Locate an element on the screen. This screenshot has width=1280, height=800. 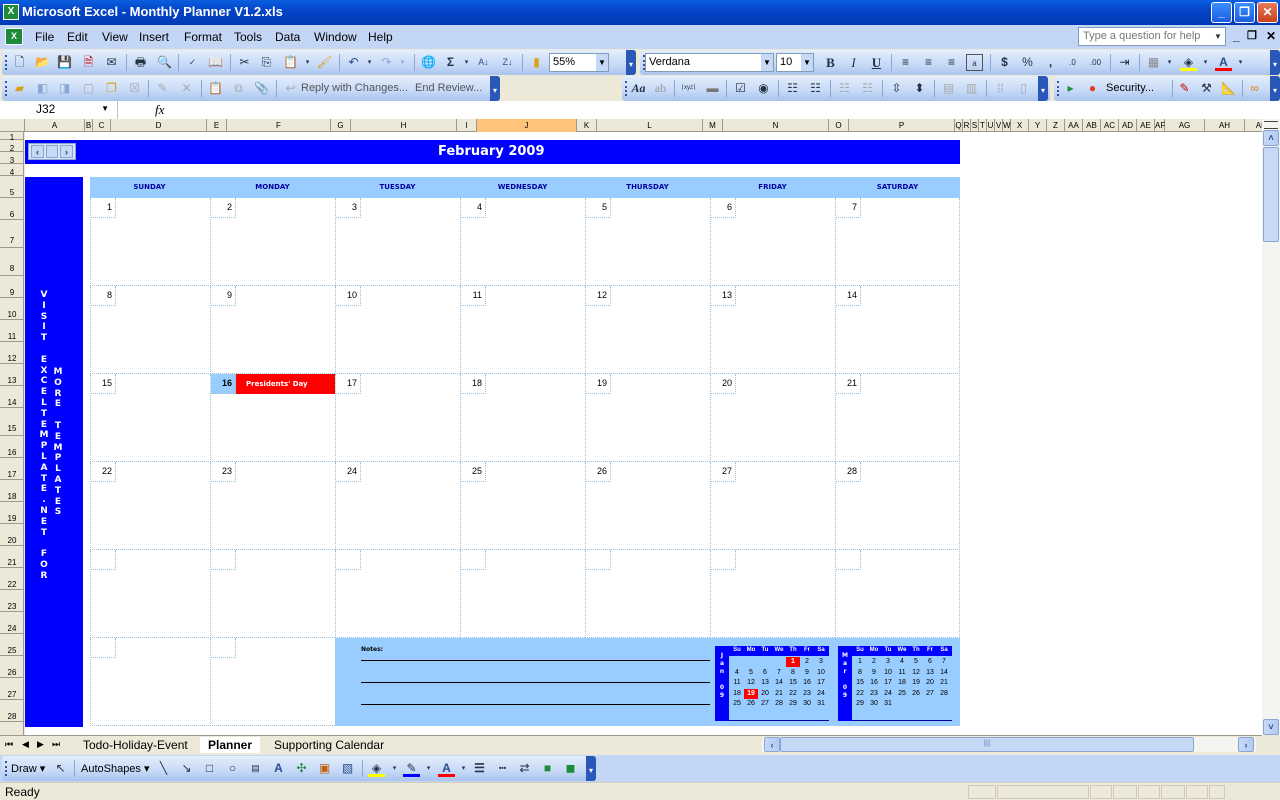
column-header-k: K is located at coordinates (587, 125).